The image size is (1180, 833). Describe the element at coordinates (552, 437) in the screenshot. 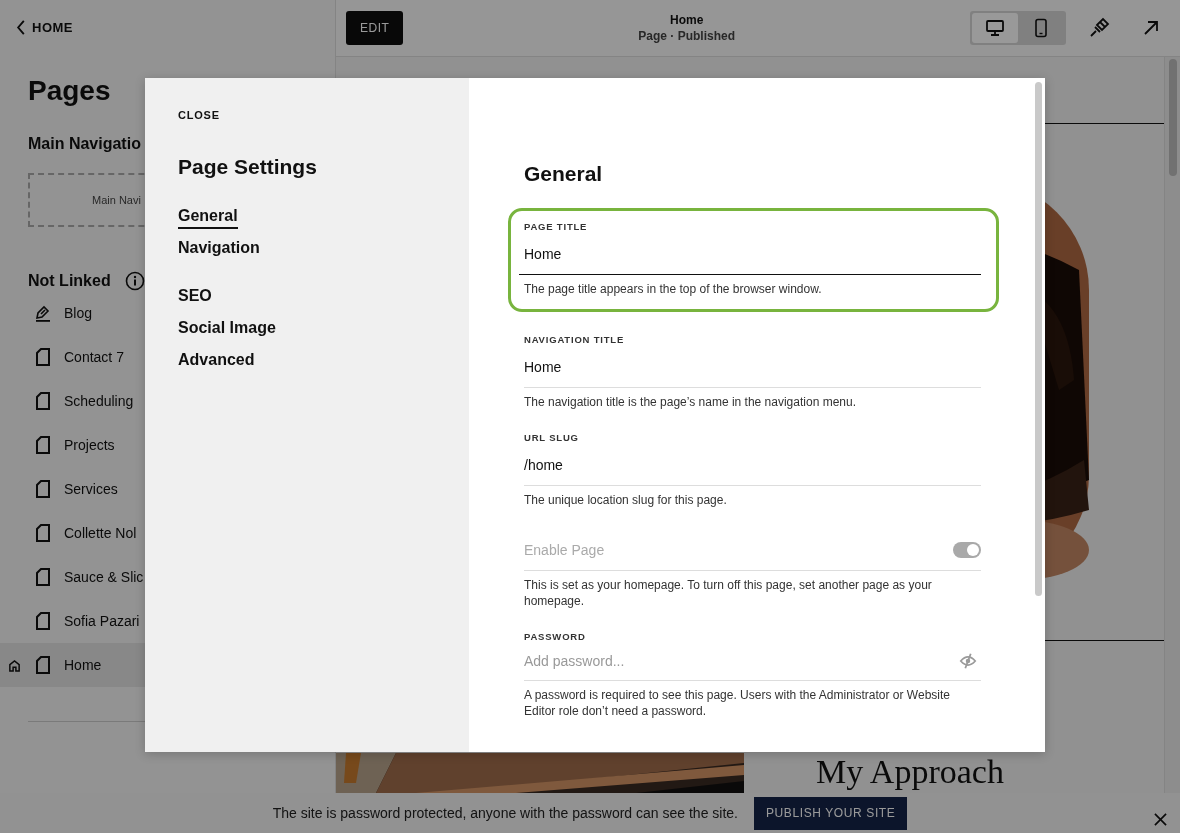

I see `field-label: URL SLUG` at that location.